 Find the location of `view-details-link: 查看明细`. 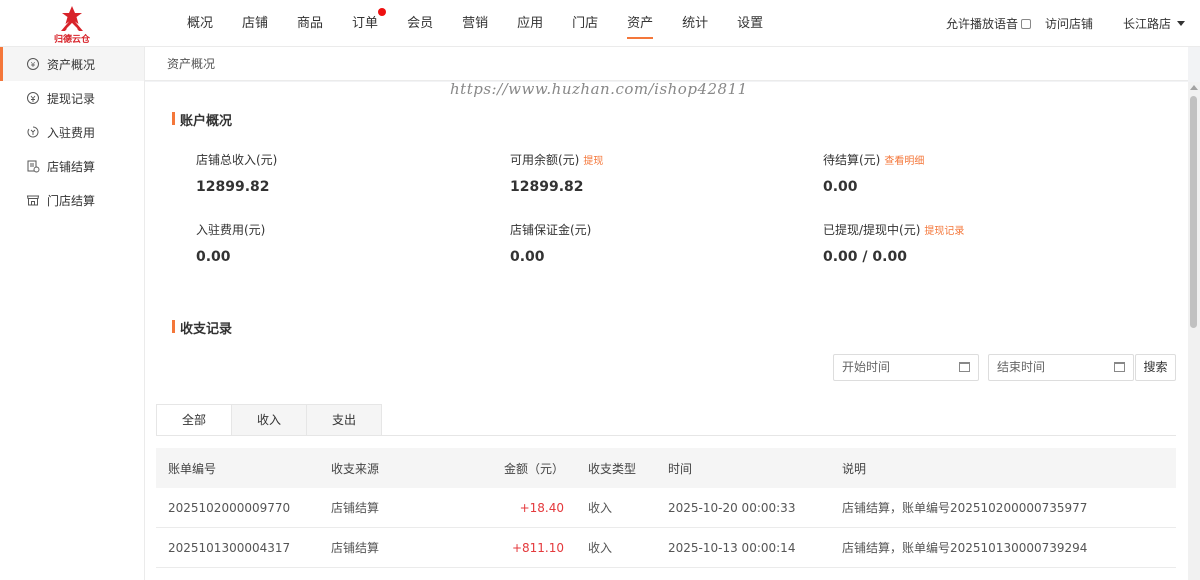

view-details-link: 查看明细 is located at coordinates (904, 161).